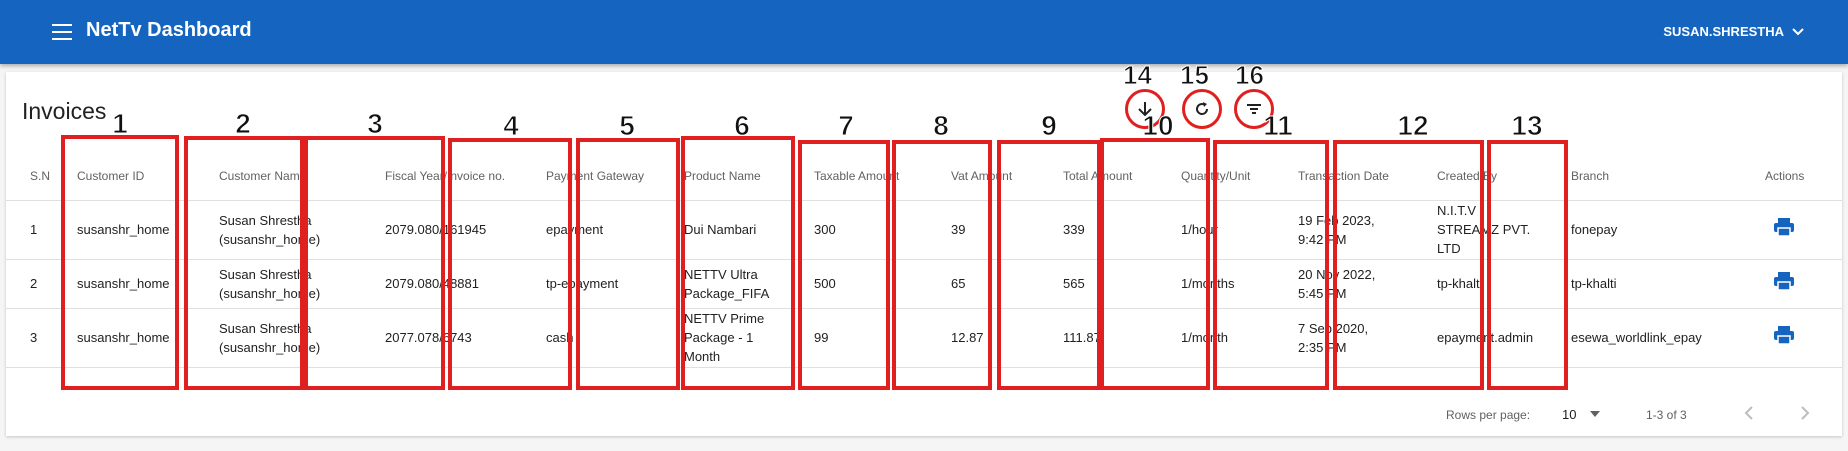 The image size is (1848, 451). What do you see at coordinates (1791, 177) in the screenshot?
I see `column-header-actions: Actions` at bounding box center [1791, 177].